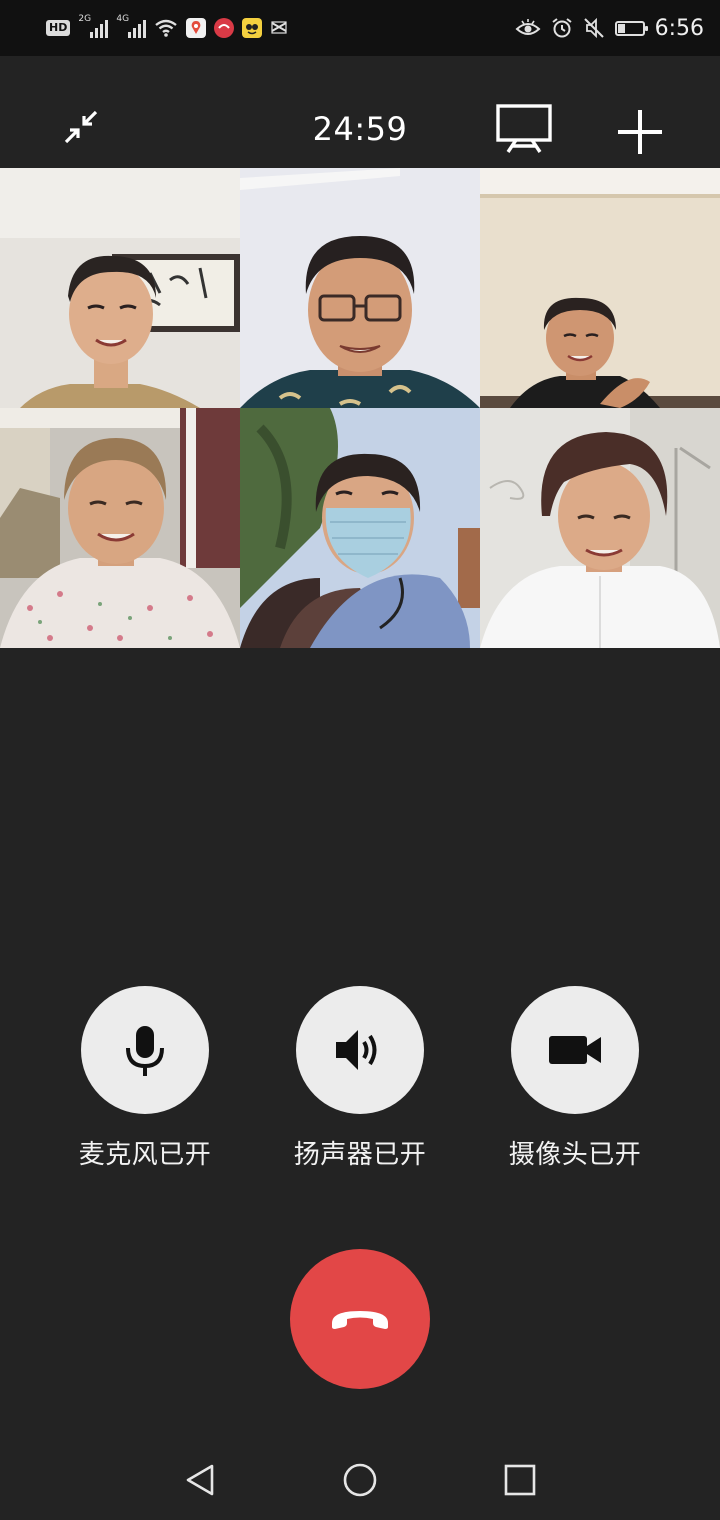 The image size is (720, 1520). Describe the element at coordinates (196, 28) in the screenshot. I see `map-app-icon` at that location.